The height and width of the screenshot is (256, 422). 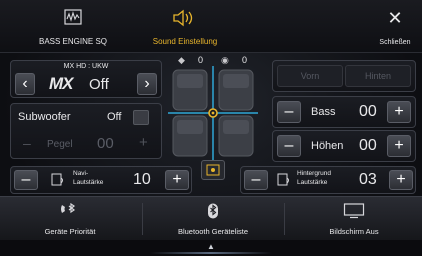 I want to click on background-plus-button: +, so click(x=401, y=180).